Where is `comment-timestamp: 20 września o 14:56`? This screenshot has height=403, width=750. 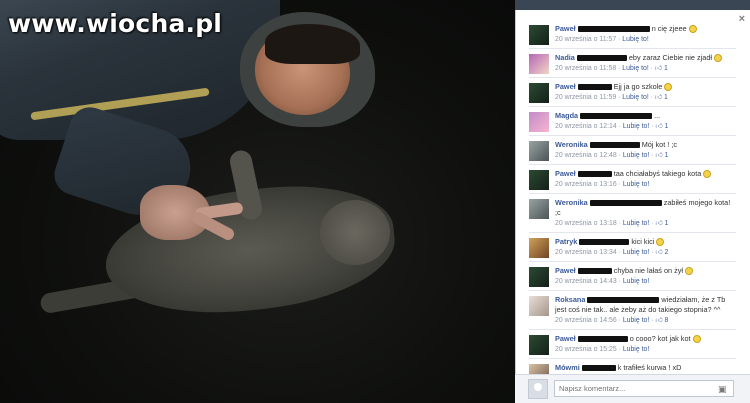 comment-timestamp: 20 września o 14:56 is located at coordinates (586, 320).